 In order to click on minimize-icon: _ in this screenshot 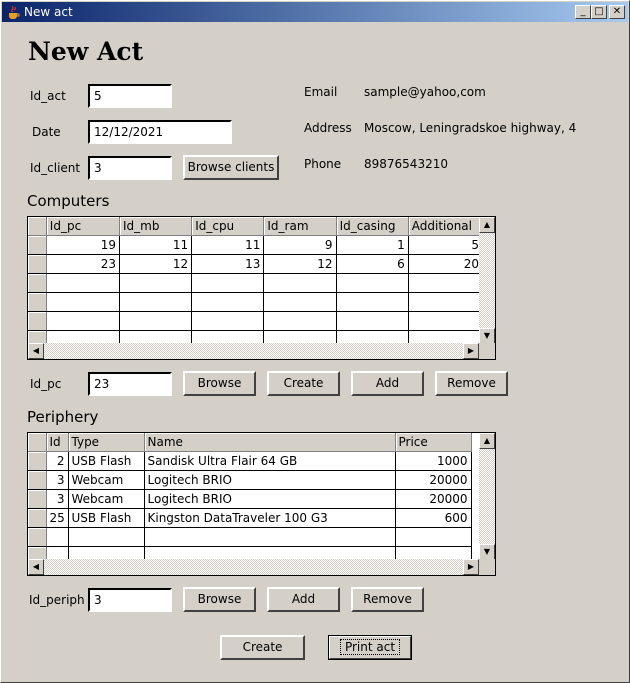, I will do `click(583, 11)`.